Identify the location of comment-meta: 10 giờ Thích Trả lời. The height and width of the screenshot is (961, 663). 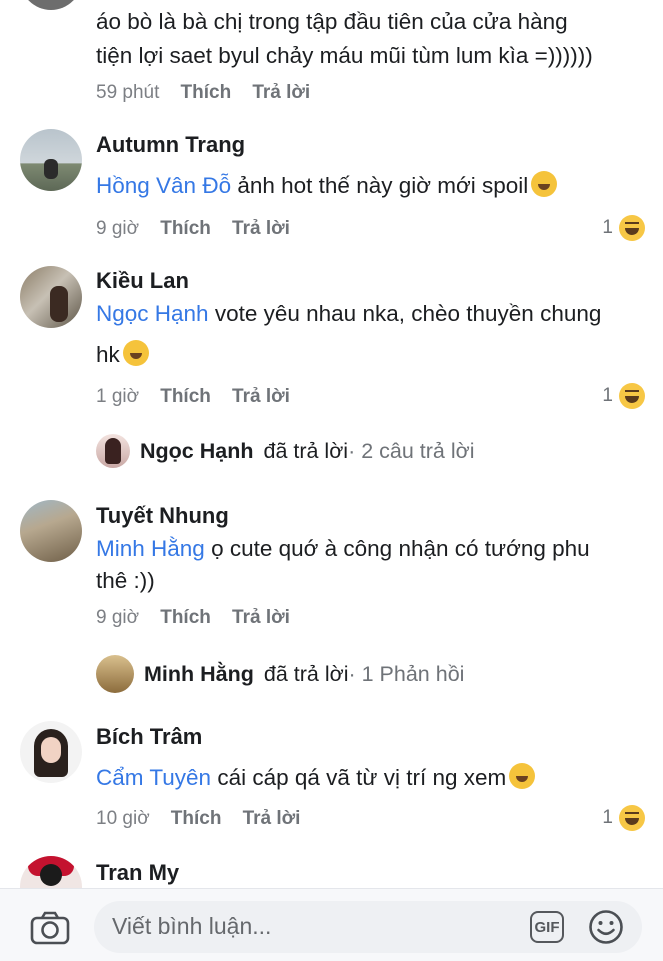
(198, 819).